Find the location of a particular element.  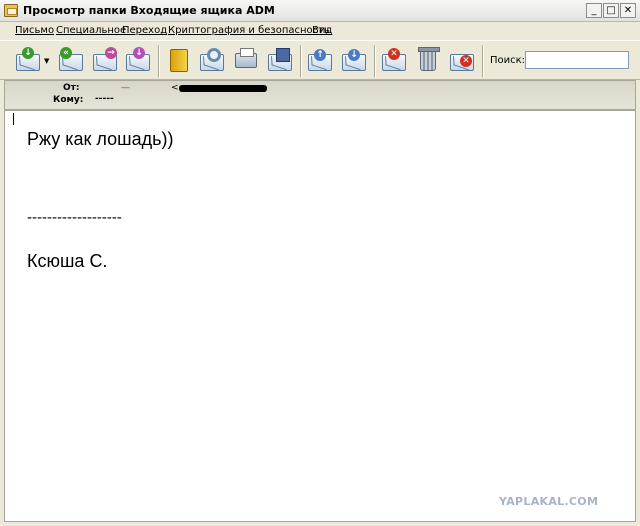

redacted-sender is located at coordinates (223, 88).